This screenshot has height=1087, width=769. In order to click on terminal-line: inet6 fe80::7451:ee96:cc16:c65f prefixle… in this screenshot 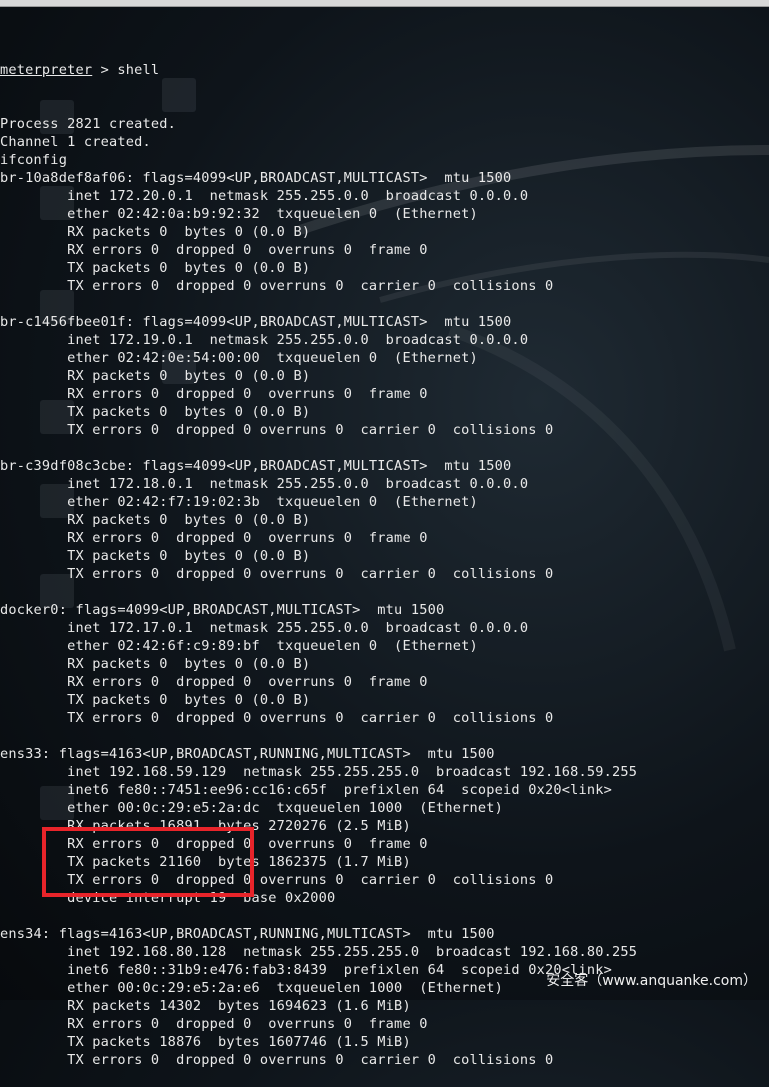, I will do `click(306, 790)`.